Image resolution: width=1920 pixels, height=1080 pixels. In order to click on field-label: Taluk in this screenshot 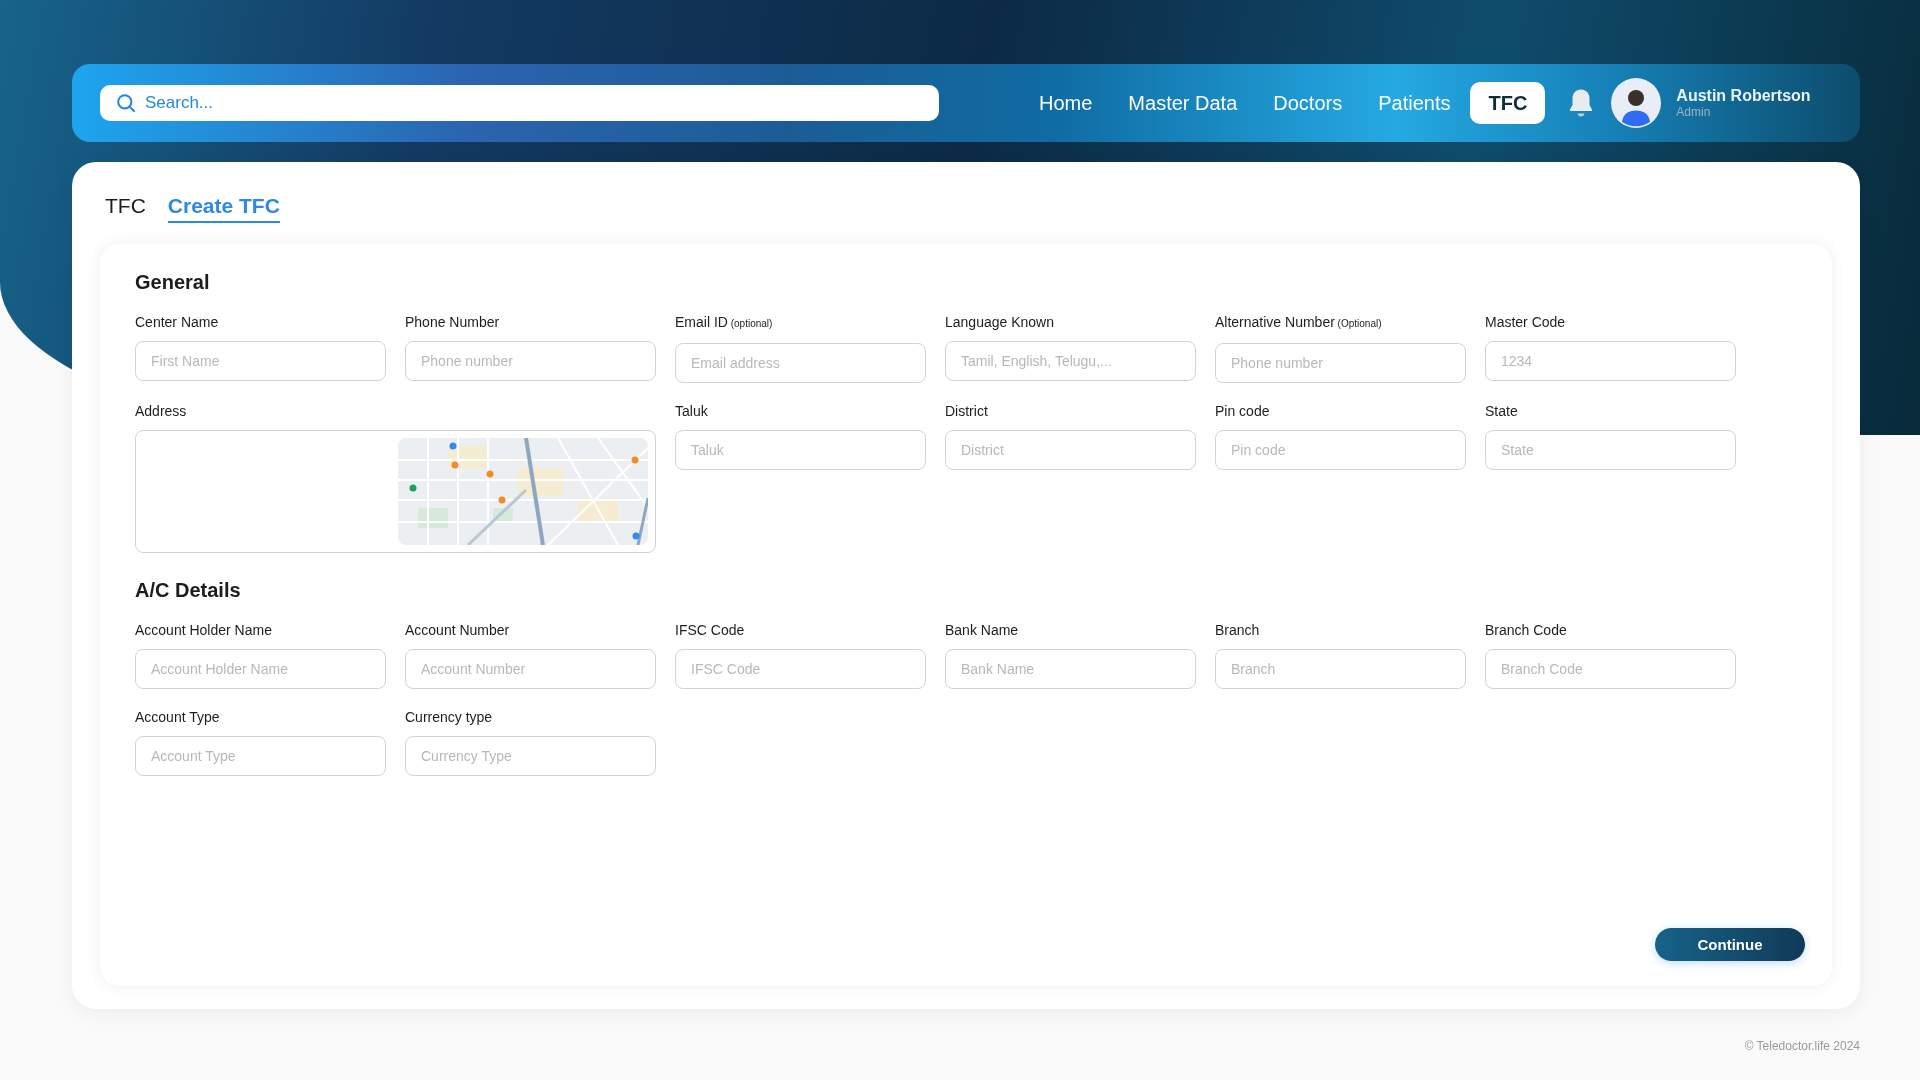, I will do `click(692, 411)`.